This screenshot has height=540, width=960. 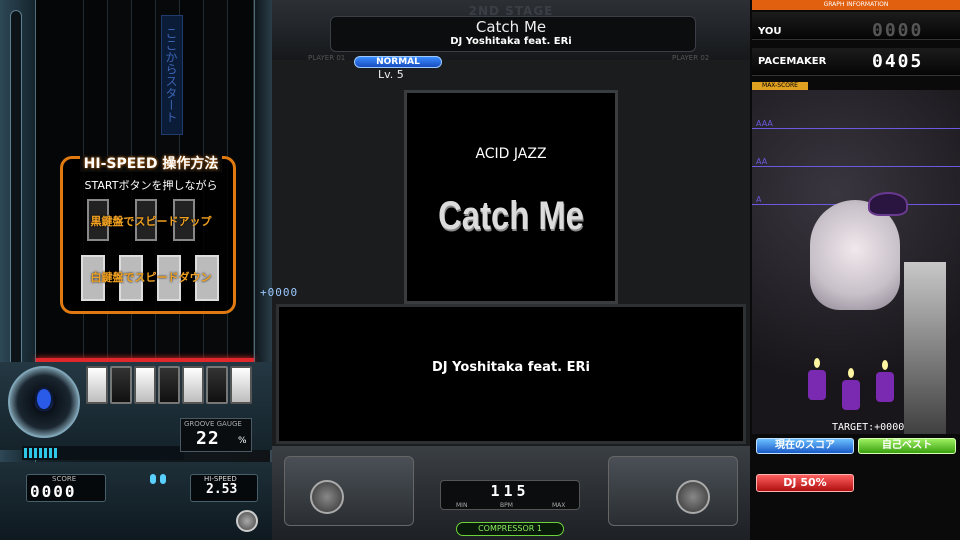 What do you see at coordinates (805, 483) in the screenshot?
I see `dj-level-button: DJ 50%` at bounding box center [805, 483].